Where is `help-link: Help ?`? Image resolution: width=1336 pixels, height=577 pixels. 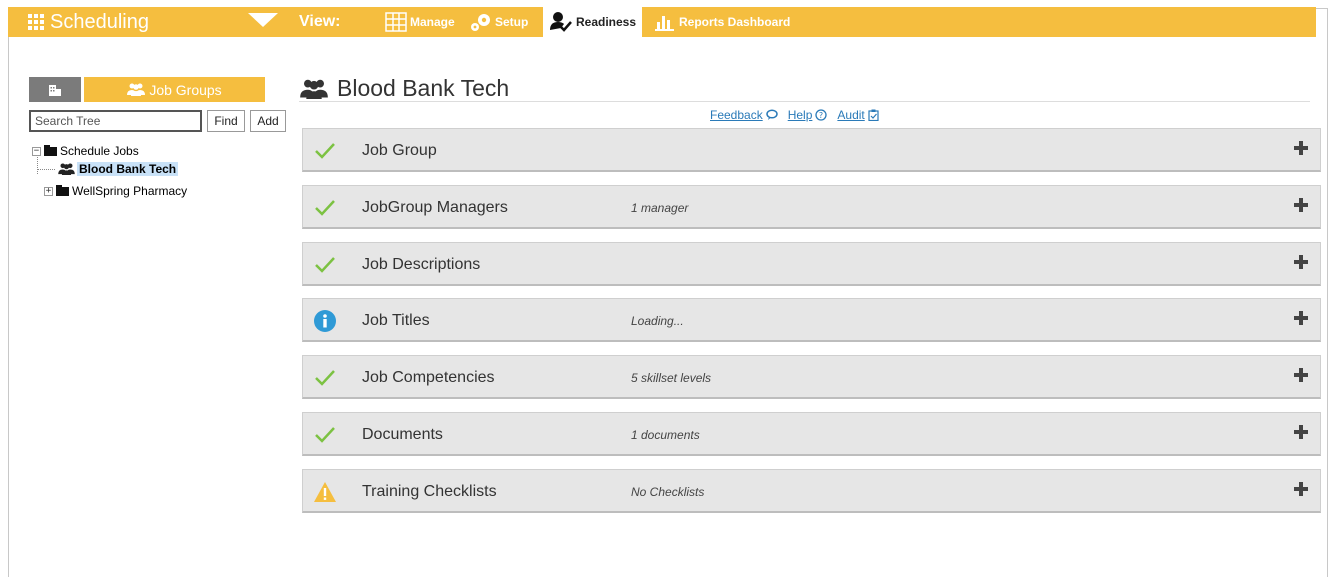 help-link: Help ? is located at coordinates (808, 115).